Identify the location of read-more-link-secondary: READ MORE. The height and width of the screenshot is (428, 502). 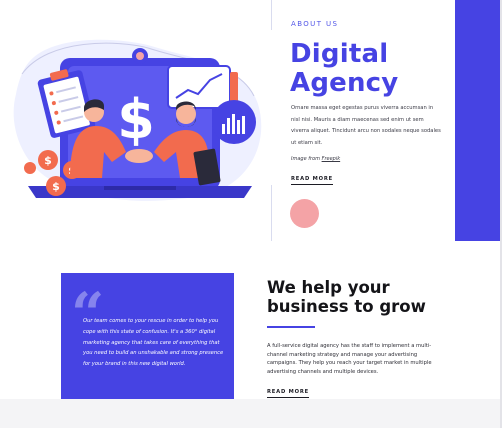
(288, 393).